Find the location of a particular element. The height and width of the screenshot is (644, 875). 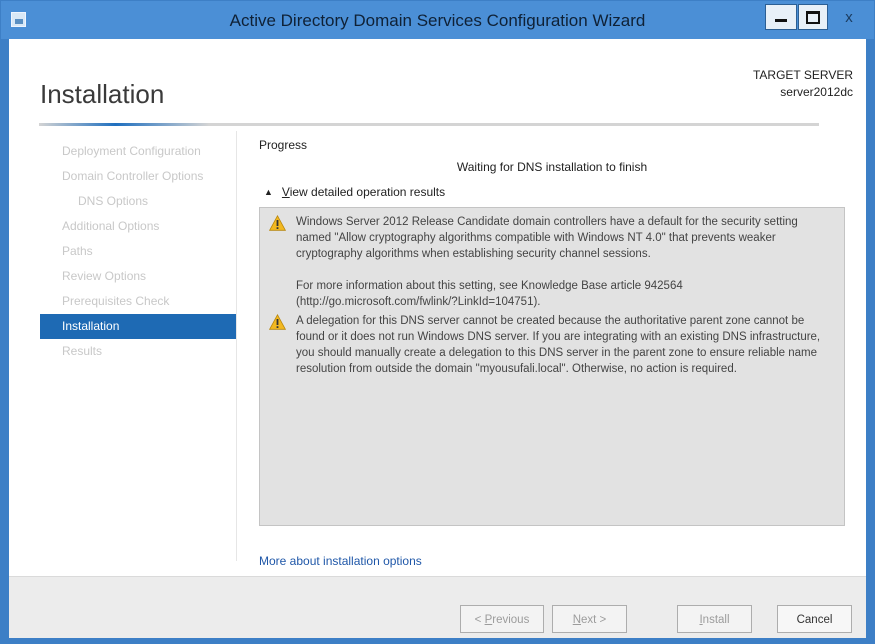

nav-item-paths: Paths is located at coordinates (77, 251).